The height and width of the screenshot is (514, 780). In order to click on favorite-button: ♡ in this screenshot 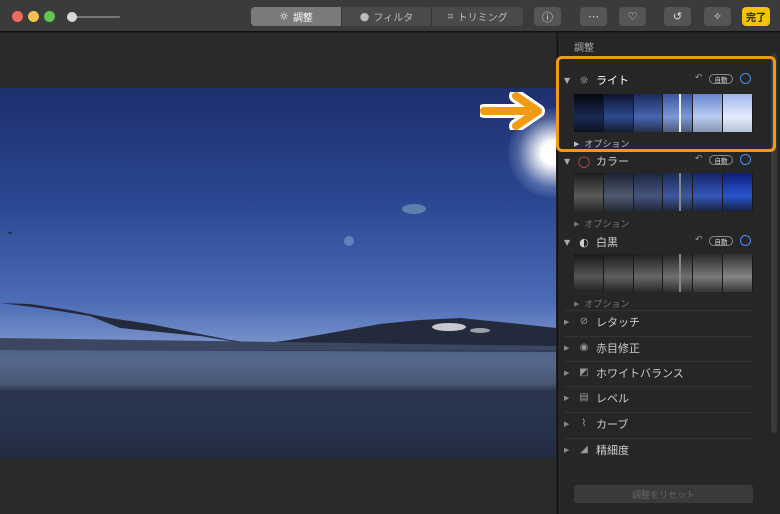, I will do `click(632, 16)`.